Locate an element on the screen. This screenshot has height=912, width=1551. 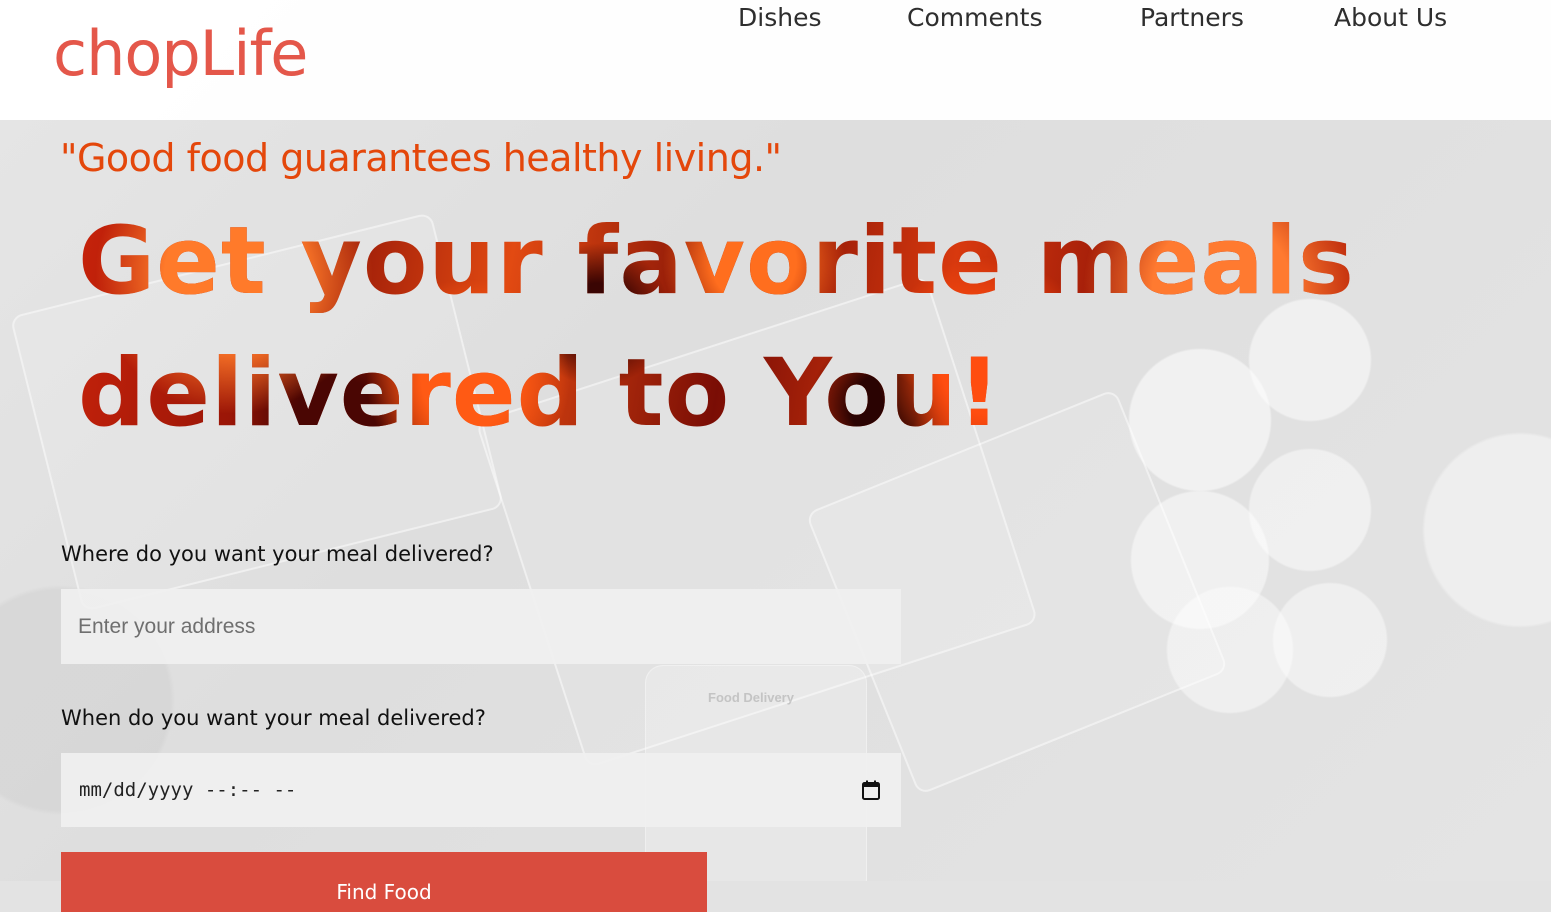
delivery-datetime-input: mm/dd/yyyy --:-- -- is located at coordinates (481, 790).